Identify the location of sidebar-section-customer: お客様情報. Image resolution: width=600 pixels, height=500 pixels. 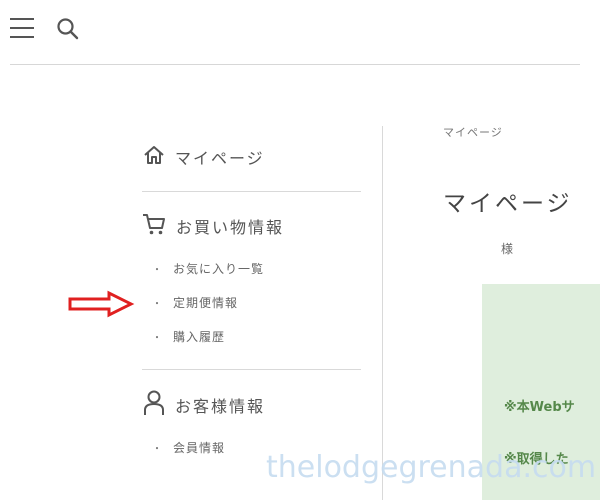
(204, 405).